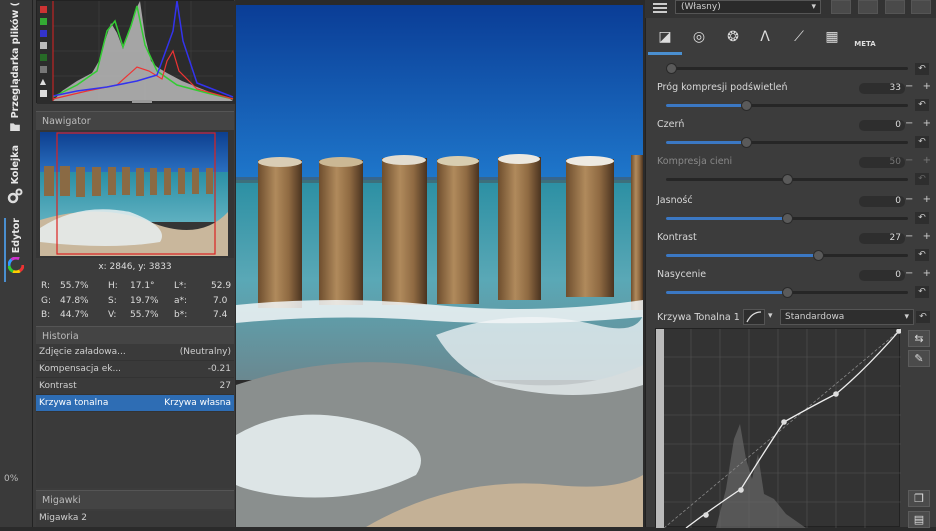  Describe the element at coordinates (699, 39) in the screenshot. I see `detail-icon: ◎` at that location.